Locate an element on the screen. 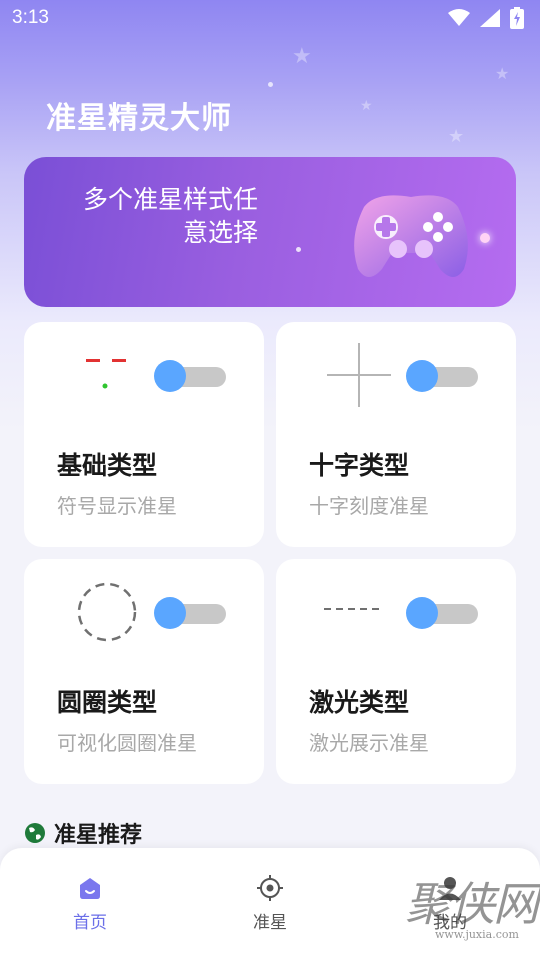 The image size is (540, 960). crosshair-icon is located at coordinates (270, 888).